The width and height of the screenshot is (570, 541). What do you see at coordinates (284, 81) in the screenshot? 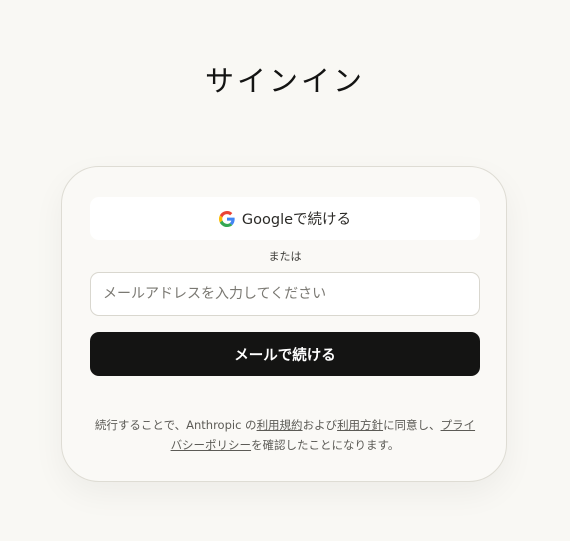
I see `page-title: サインイン` at bounding box center [284, 81].